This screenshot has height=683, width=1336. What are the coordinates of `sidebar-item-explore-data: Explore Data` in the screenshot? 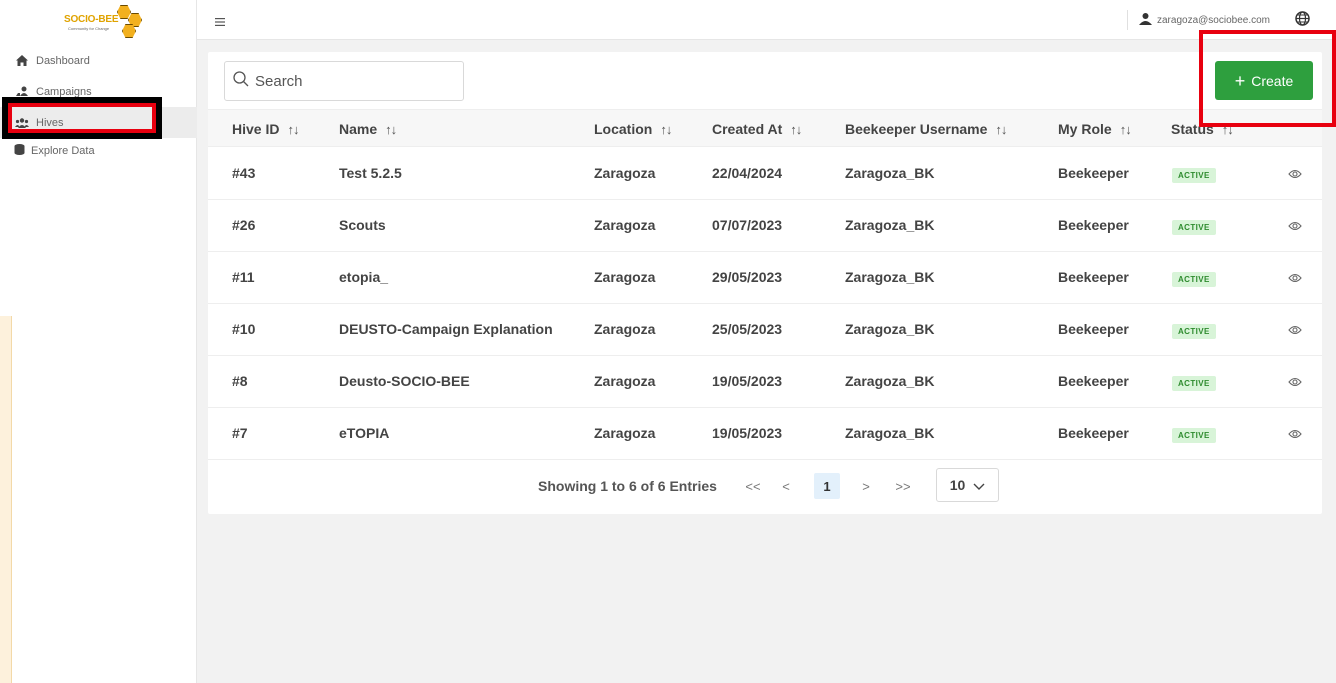 It's located at (54, 151).